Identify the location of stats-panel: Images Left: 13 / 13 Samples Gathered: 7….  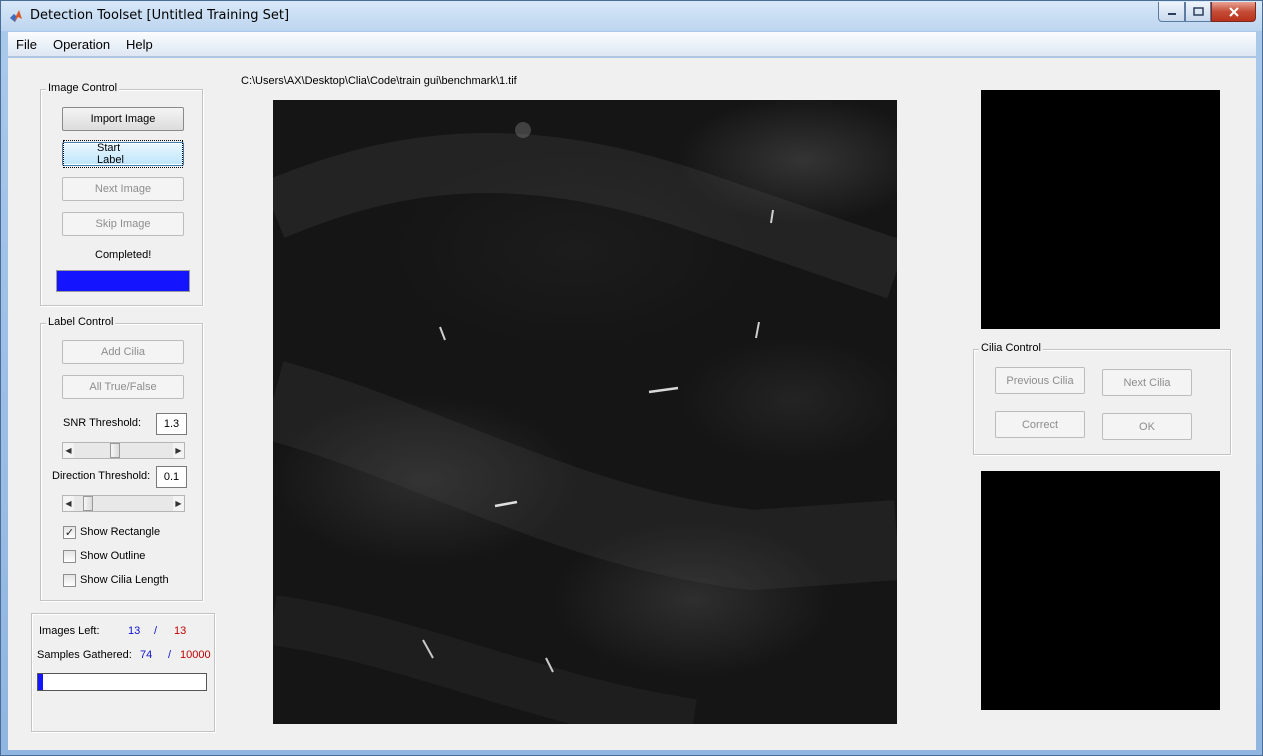
(123, 672).